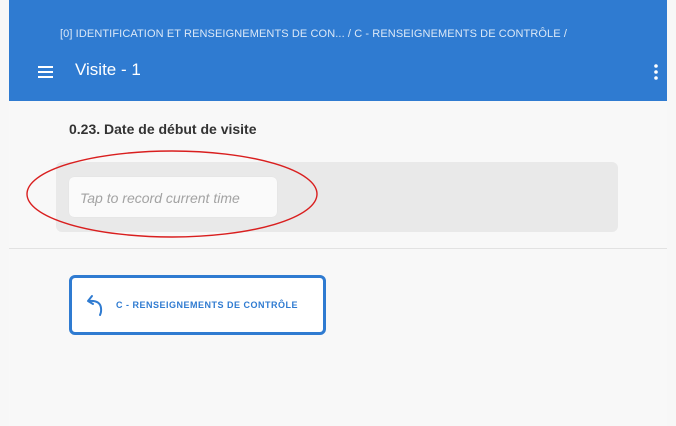 The image size is (676, 426). I want to click on question-card: Tap to record current time, so click(337, 197).